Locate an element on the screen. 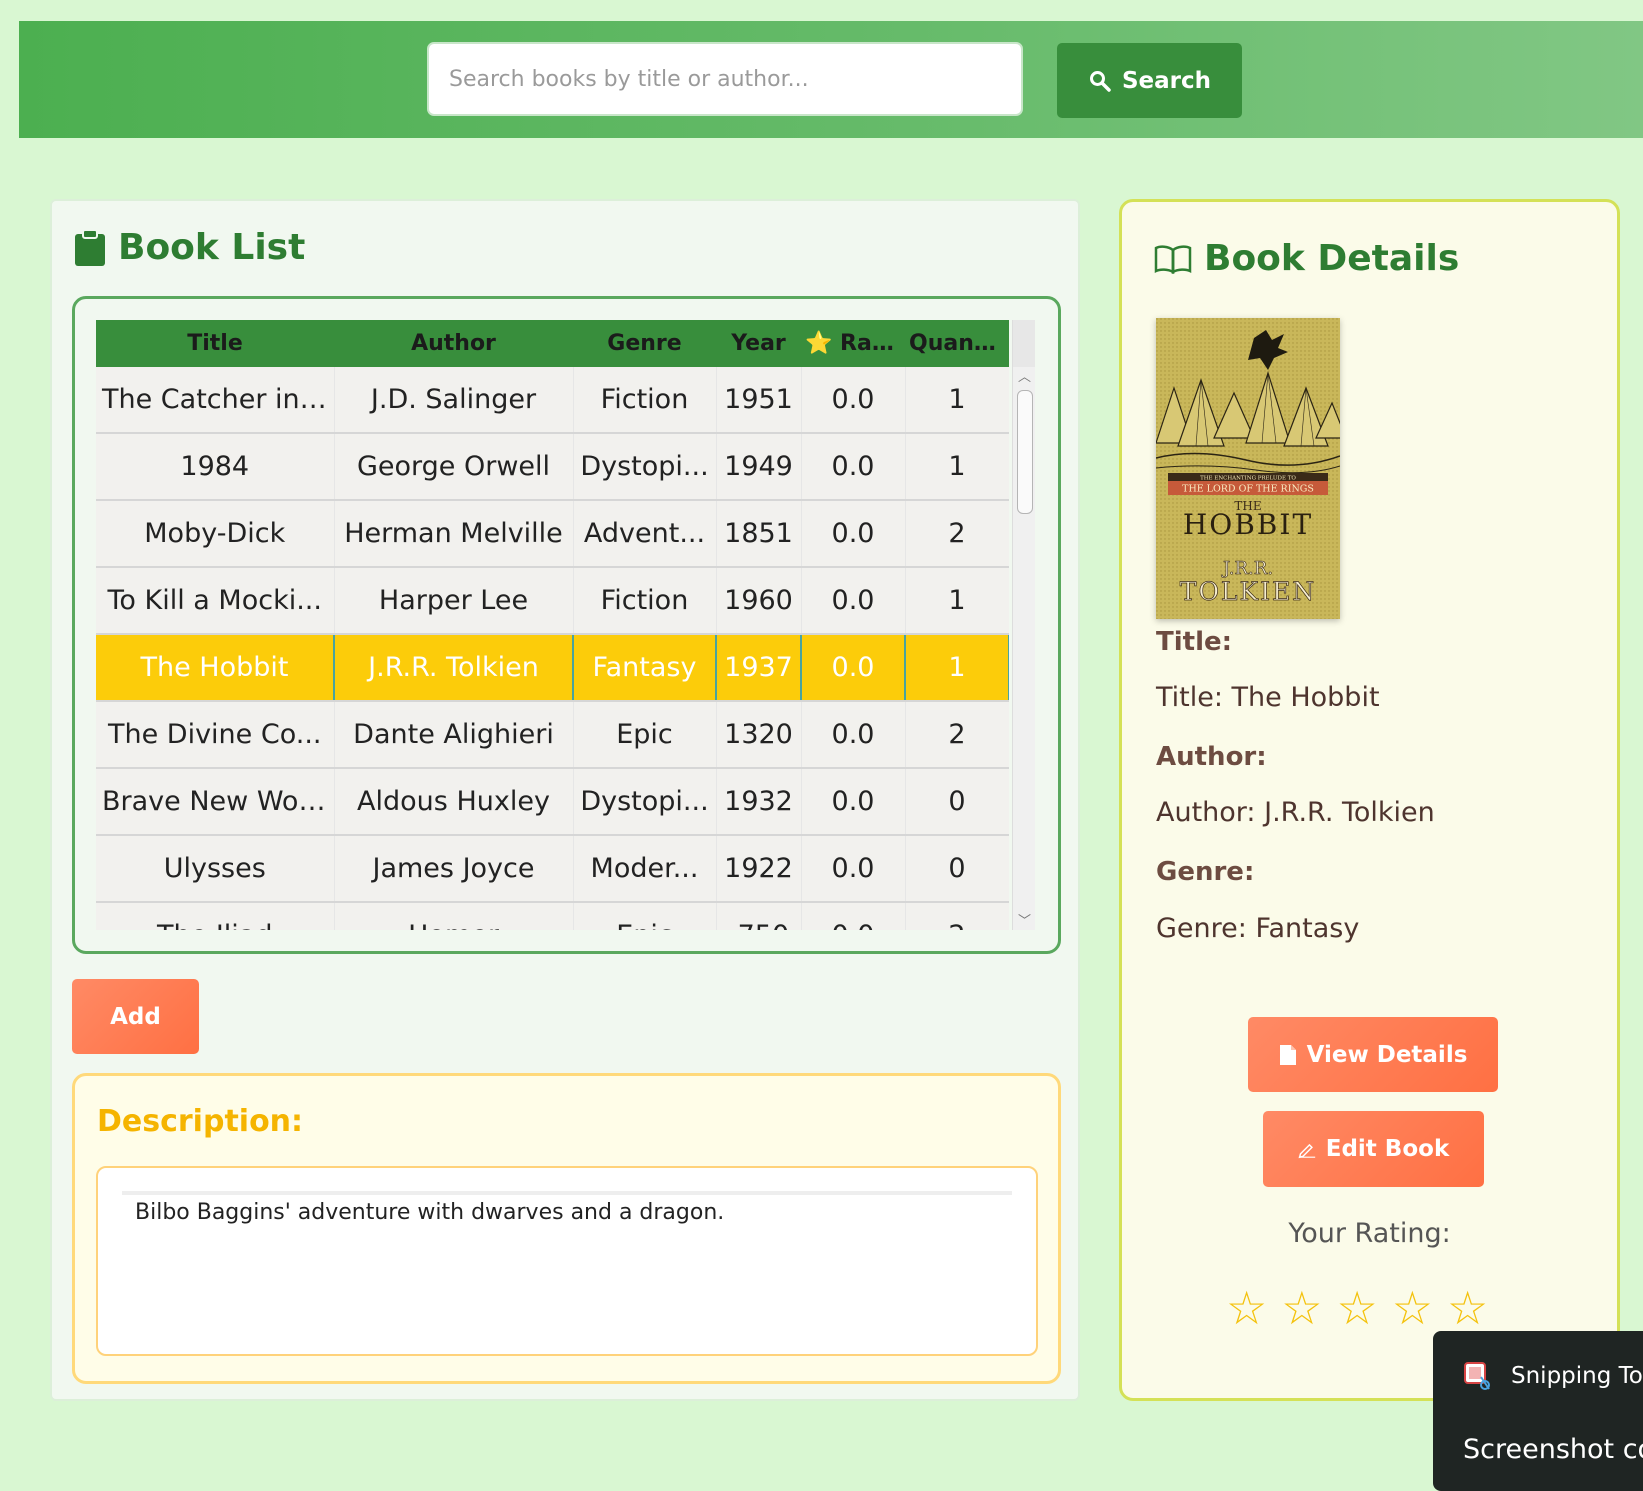  your-rating-label: Your Rating: is located at coordinates (1369, 1233).